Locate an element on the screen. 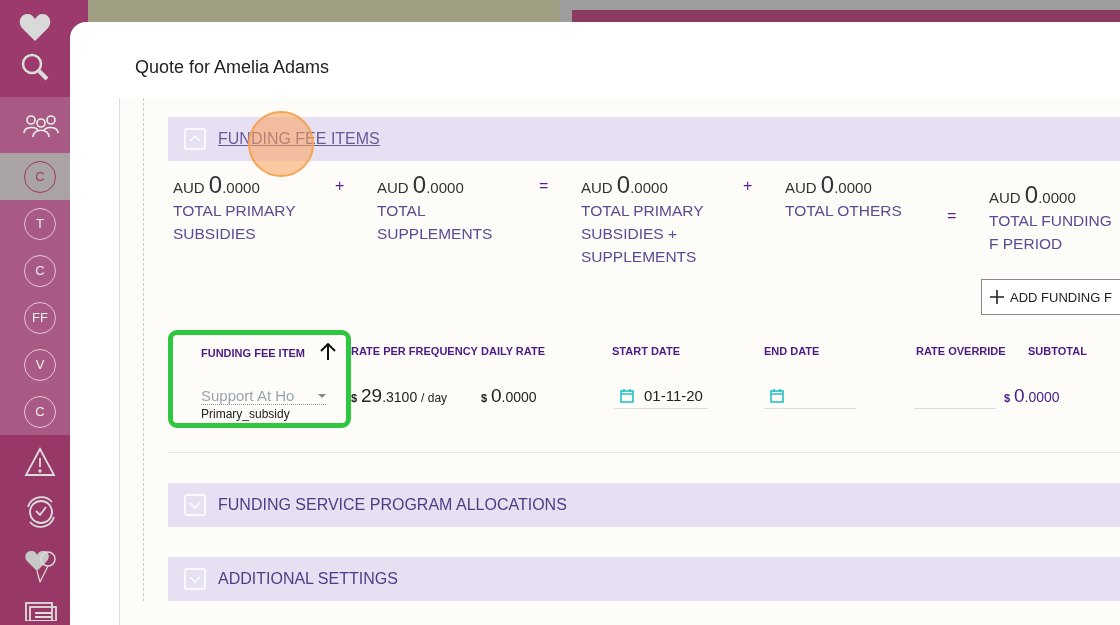 The width and height of the screenshot is (1120, 625). subtotal-cell-text: $ 0.0000 is located at coordinates (1032, 396).